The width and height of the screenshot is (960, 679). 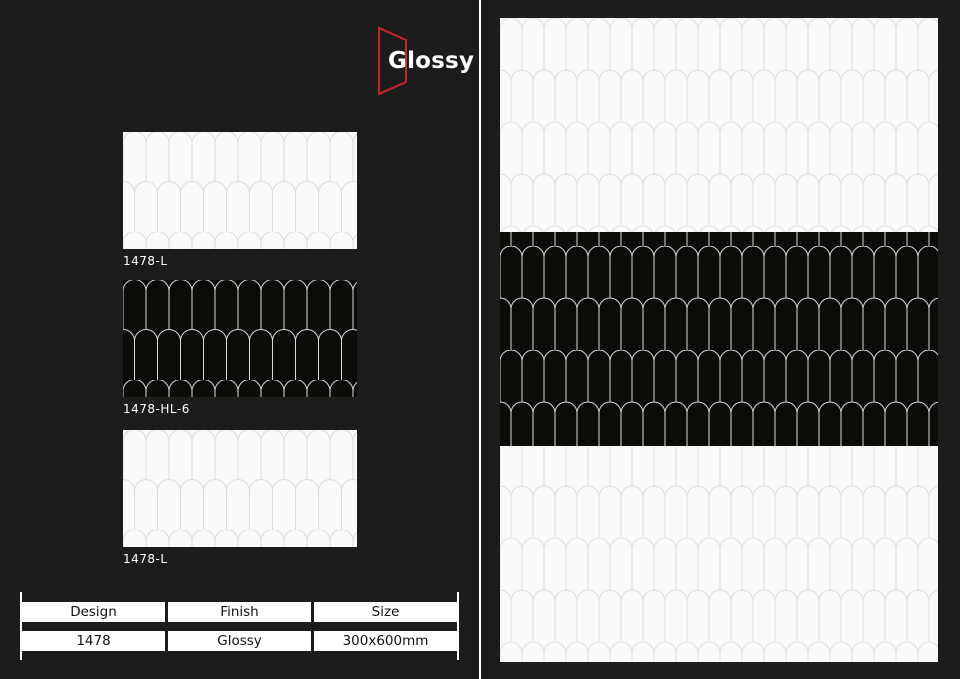 I want to click on value-design: 1478, so click(x=93, y=641).